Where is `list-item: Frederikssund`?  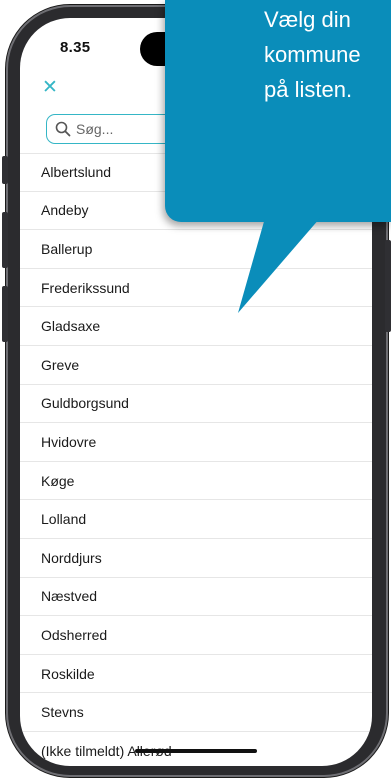 list-item: Frederikssund is located at coordinates (196, 288).